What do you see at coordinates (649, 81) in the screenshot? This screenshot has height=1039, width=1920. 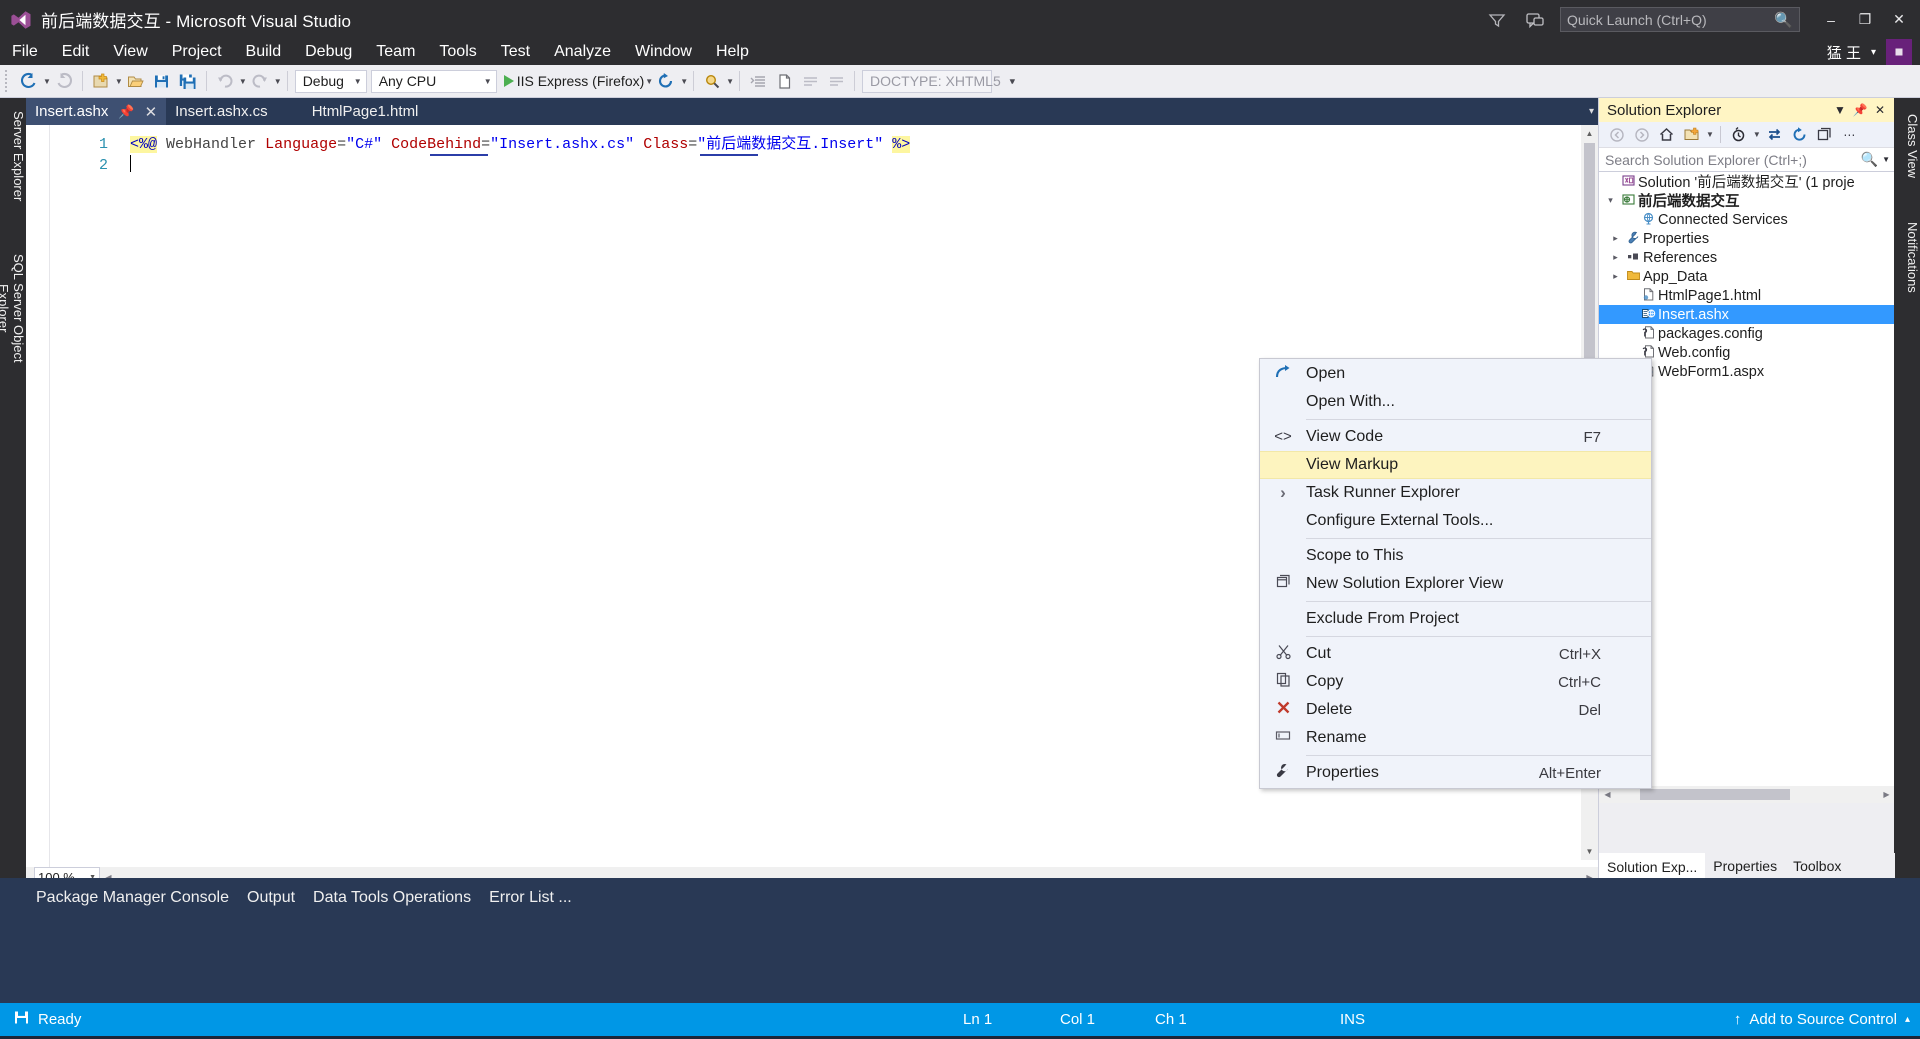 I see `start-debug-chevron-icon: ▼` at bounding box center [649, 81].